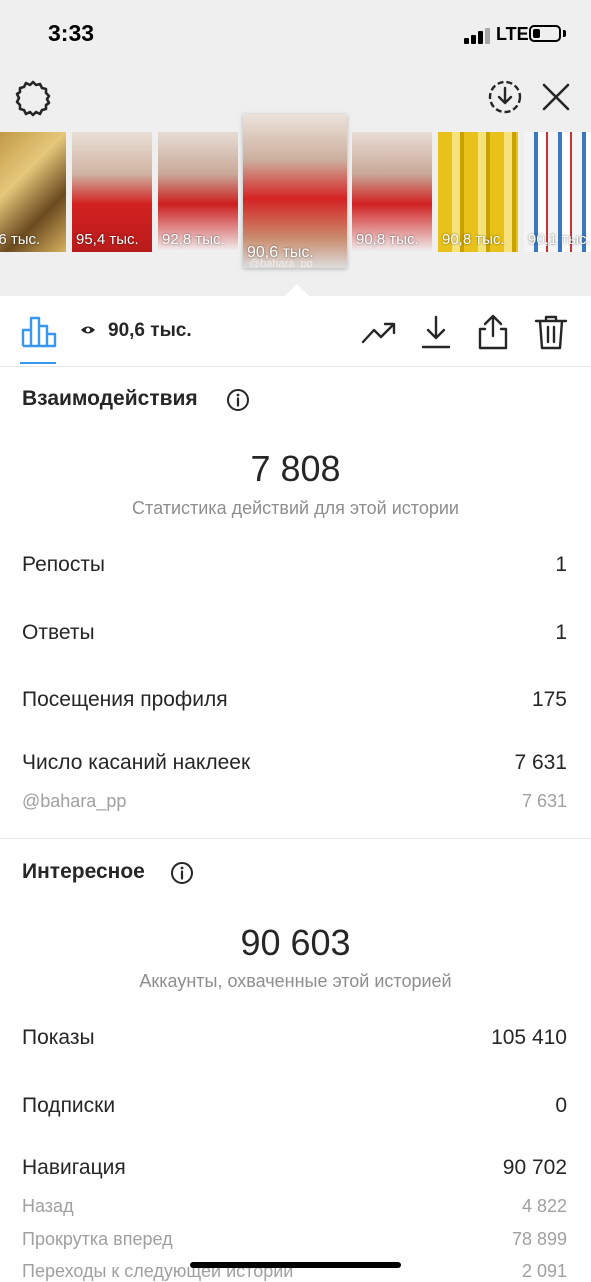  What do you see at coordinates (549, 699) in the screenshot?
I see `row-value-profile-visits: 175` at bounding box center [549, 699].